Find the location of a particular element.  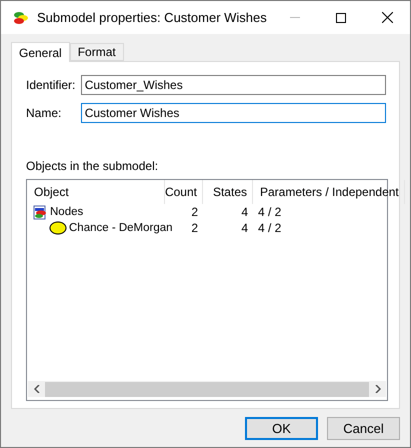

column-header: Count is located at coordinates (184, 192).